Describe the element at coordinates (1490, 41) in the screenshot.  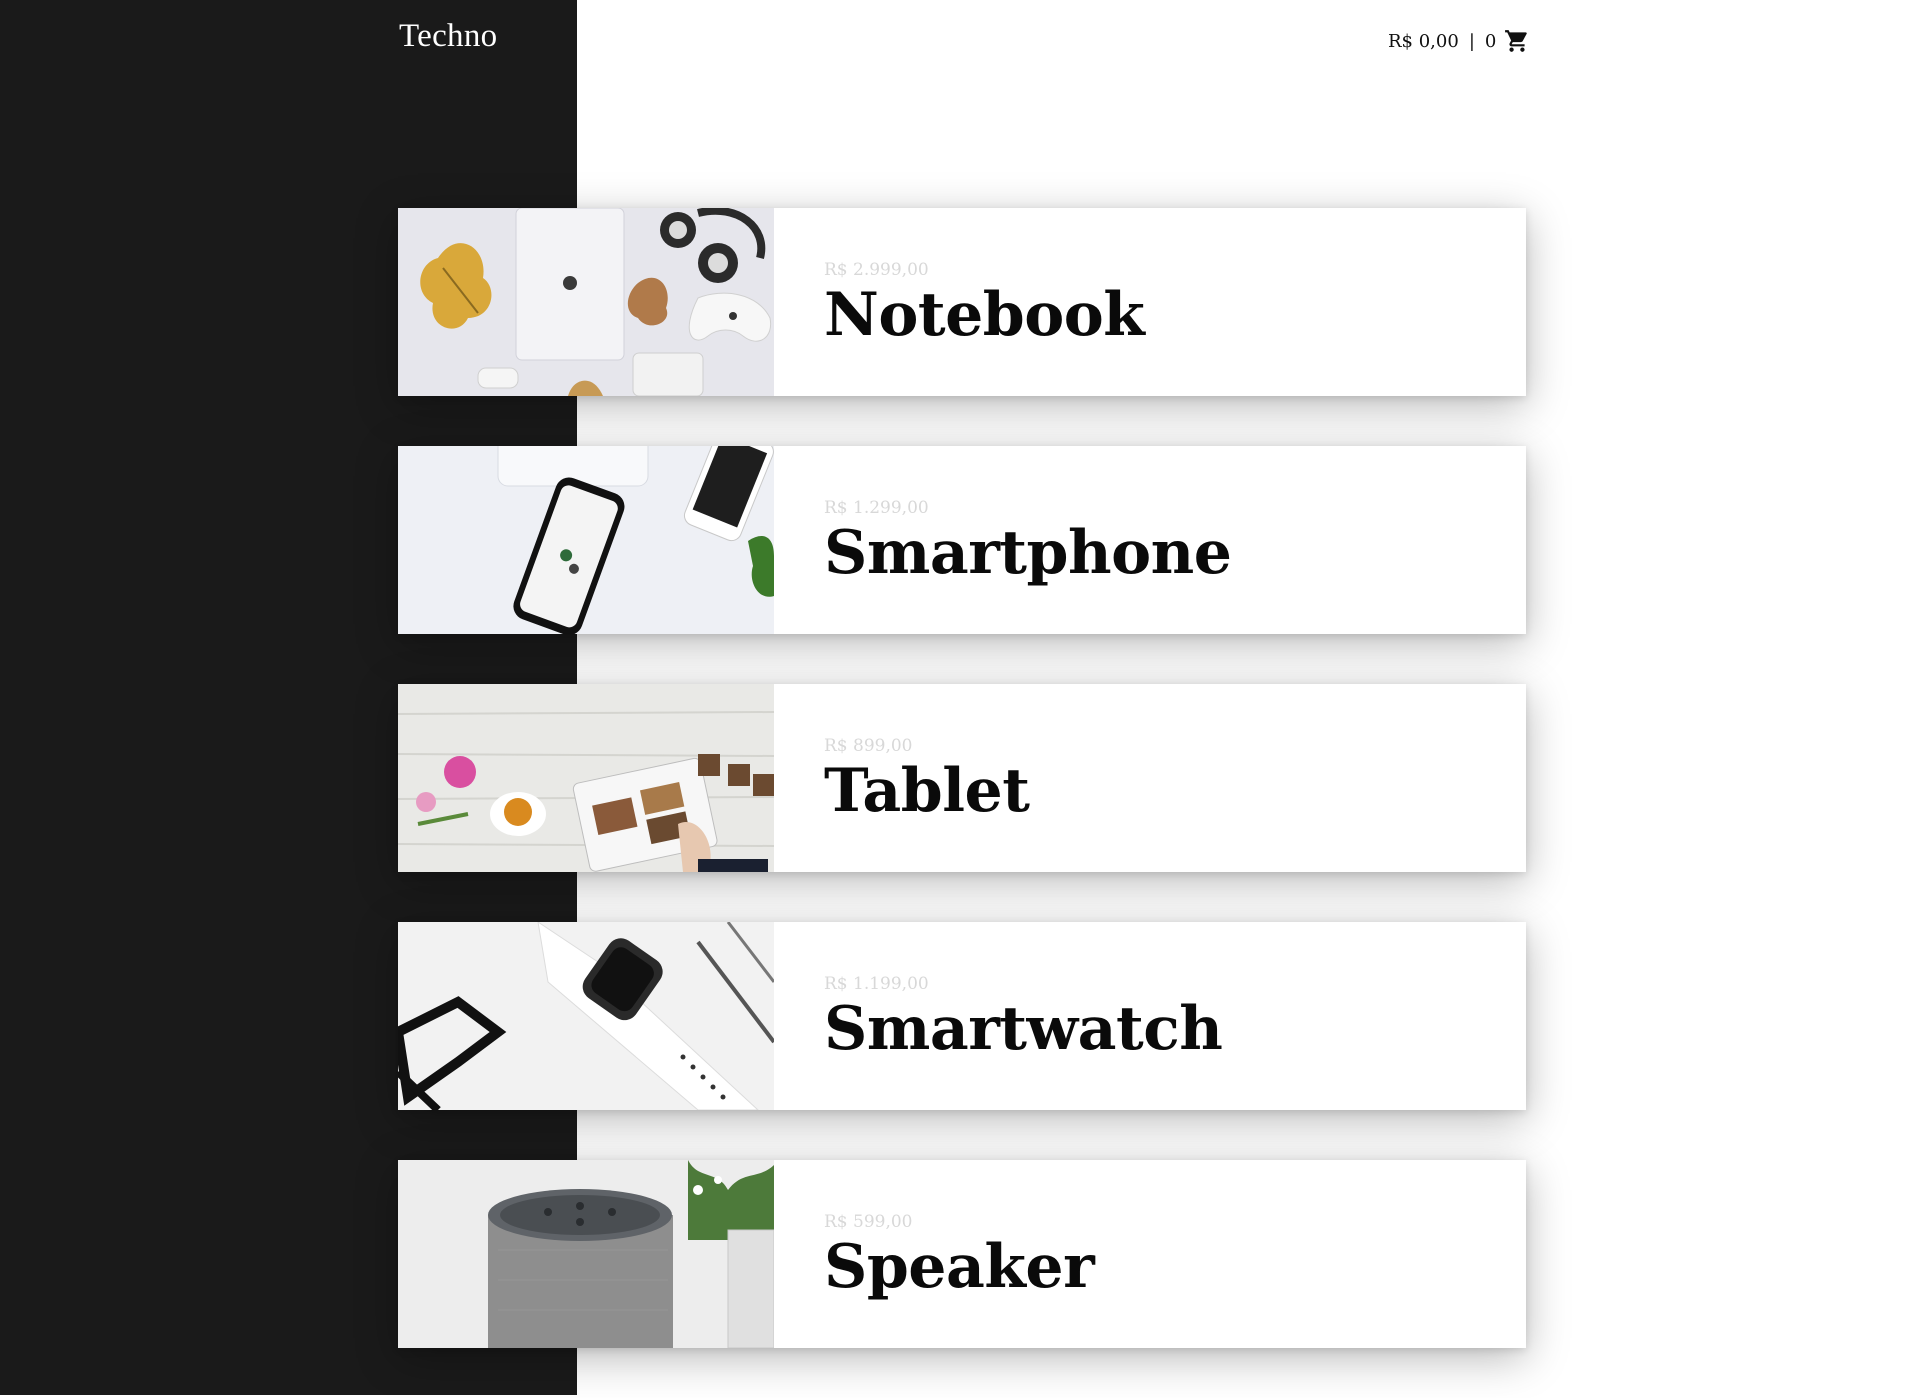
I see `cart-count: 0` at that location.